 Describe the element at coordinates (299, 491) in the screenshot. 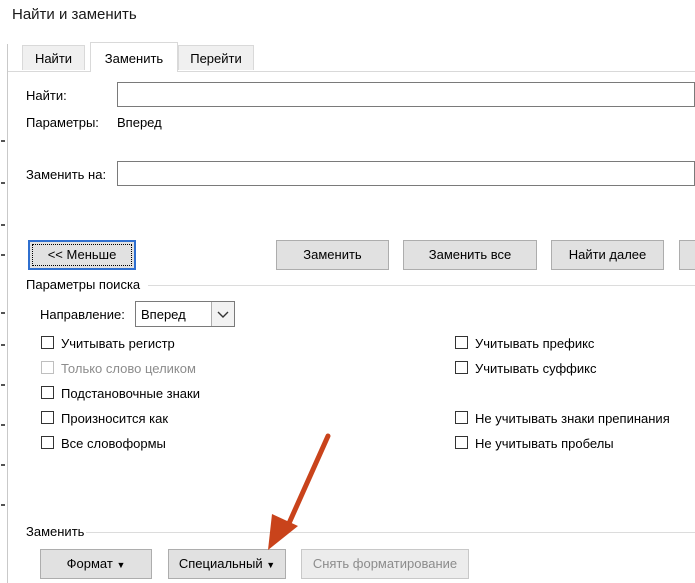

I see `annotation-arrow-icon` at that location.